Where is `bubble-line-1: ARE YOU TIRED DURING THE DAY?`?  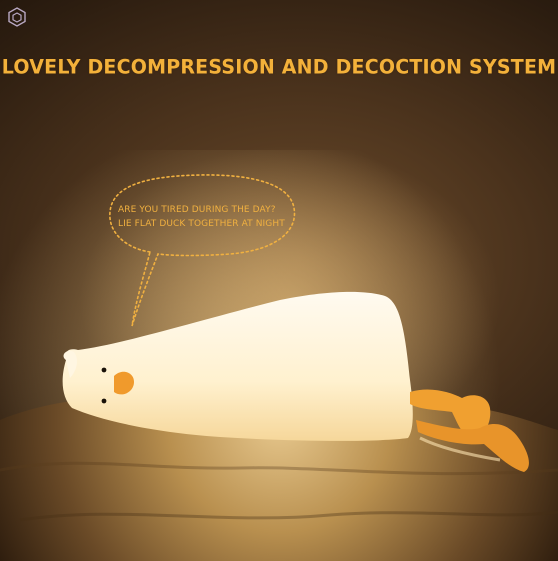
bubble-line-1: ARE YOU TIRED DURING THE DAY? is located at coordinates (197, 210).